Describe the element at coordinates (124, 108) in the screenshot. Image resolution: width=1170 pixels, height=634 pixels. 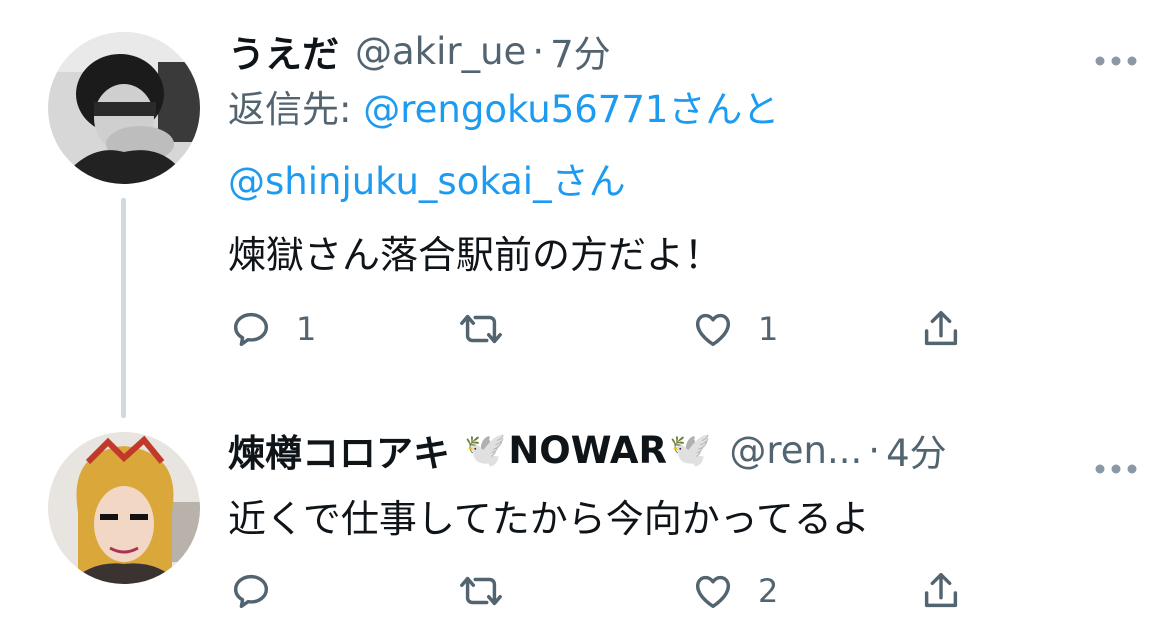
I see `avatar-ueda` at that location.